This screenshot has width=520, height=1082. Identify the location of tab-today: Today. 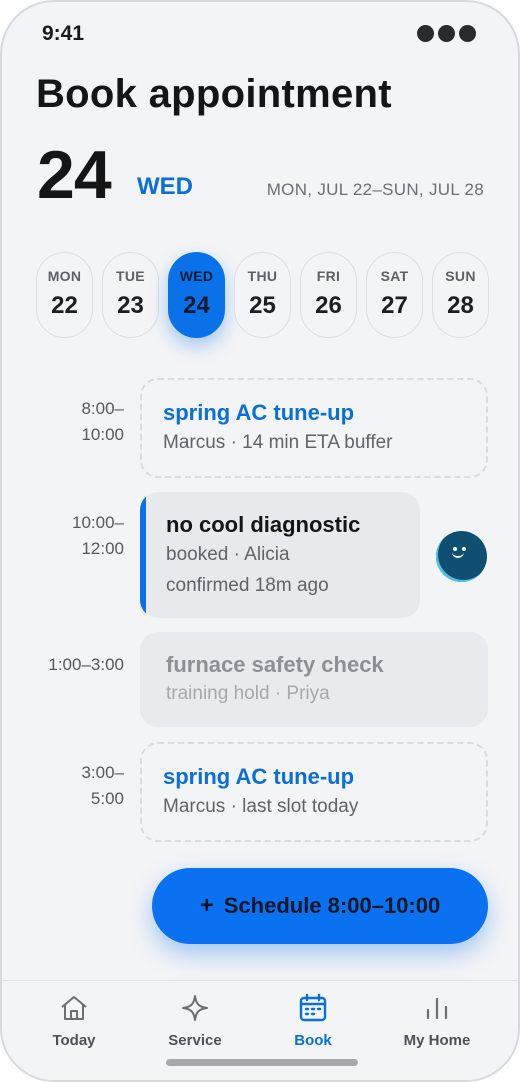
(74, 1020).